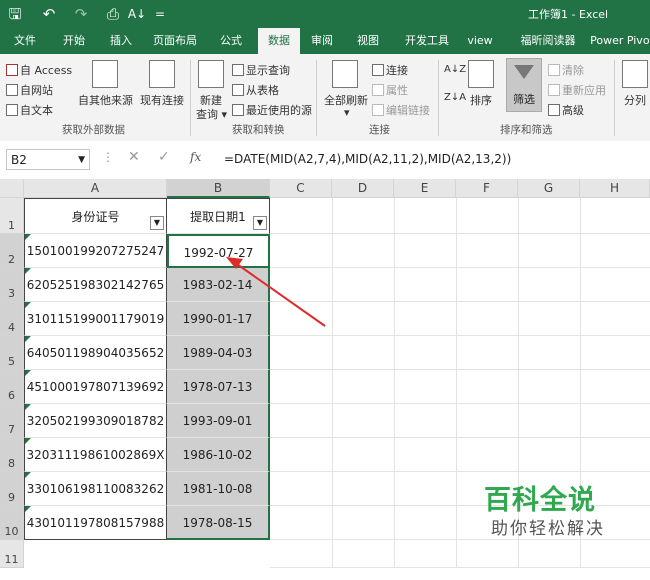 This screenshot has height=580, width=650. What do you see at coordinates (540, 500) in the screenshot?
I see `watermark-title: 百科全说` at bounding box center [540, 500].